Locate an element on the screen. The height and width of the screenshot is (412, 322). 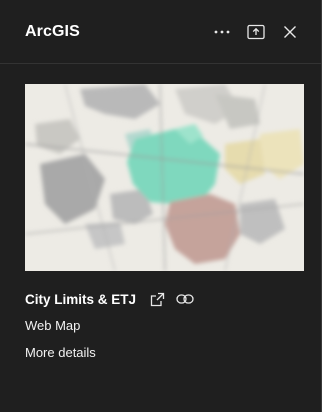
open-external-button is located at coordinates (157, 299).